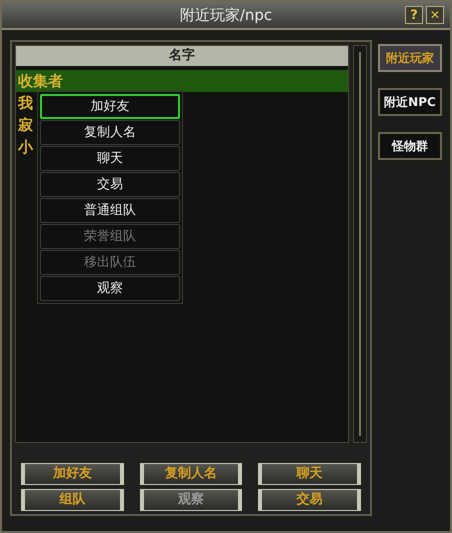 The height and width of the screenshot is (533, 452). I want to click on close-button: ✕, so click(435, 15).